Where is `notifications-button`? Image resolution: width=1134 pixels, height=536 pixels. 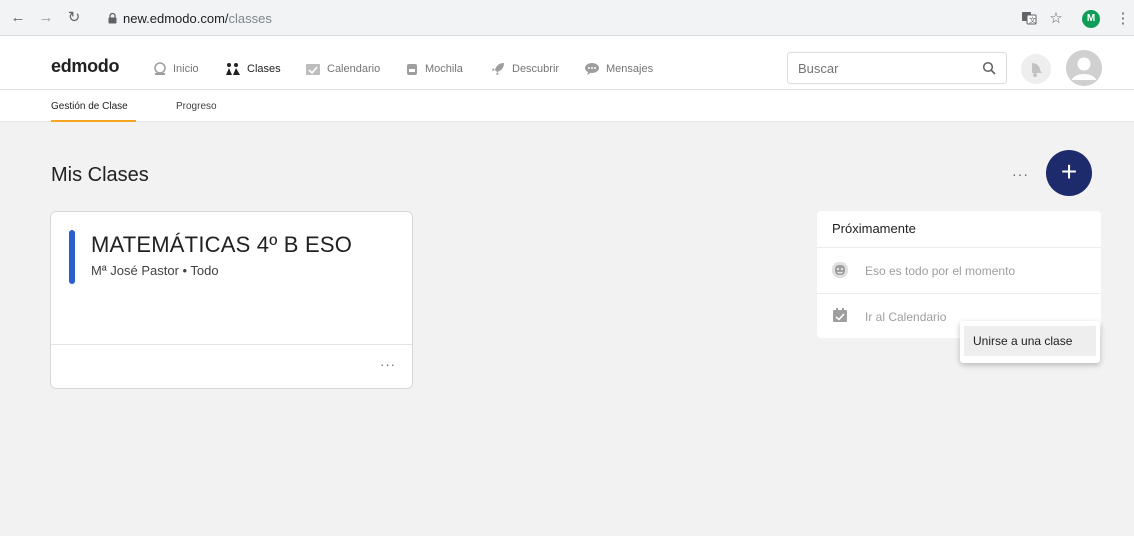 notifications-button is located at coordinates (1036, 69).